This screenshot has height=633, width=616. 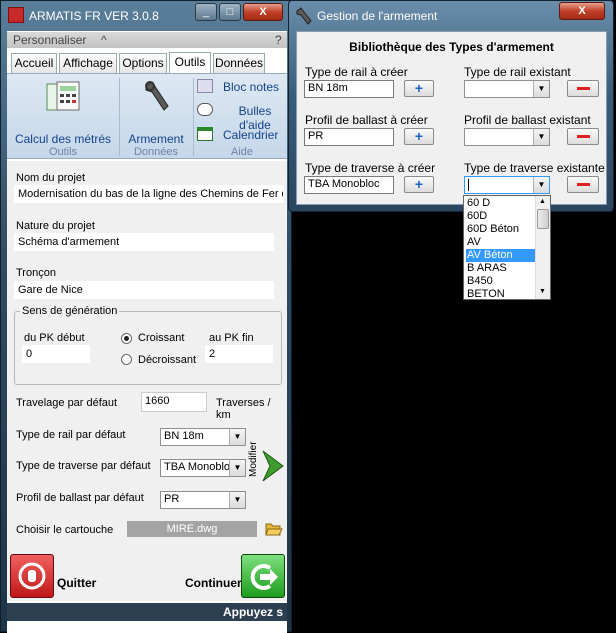 What do you see at coordinates (542, 201) in the screenshot?
I see `scroll-up-icon: ▲` at bounding box center [542, 201].